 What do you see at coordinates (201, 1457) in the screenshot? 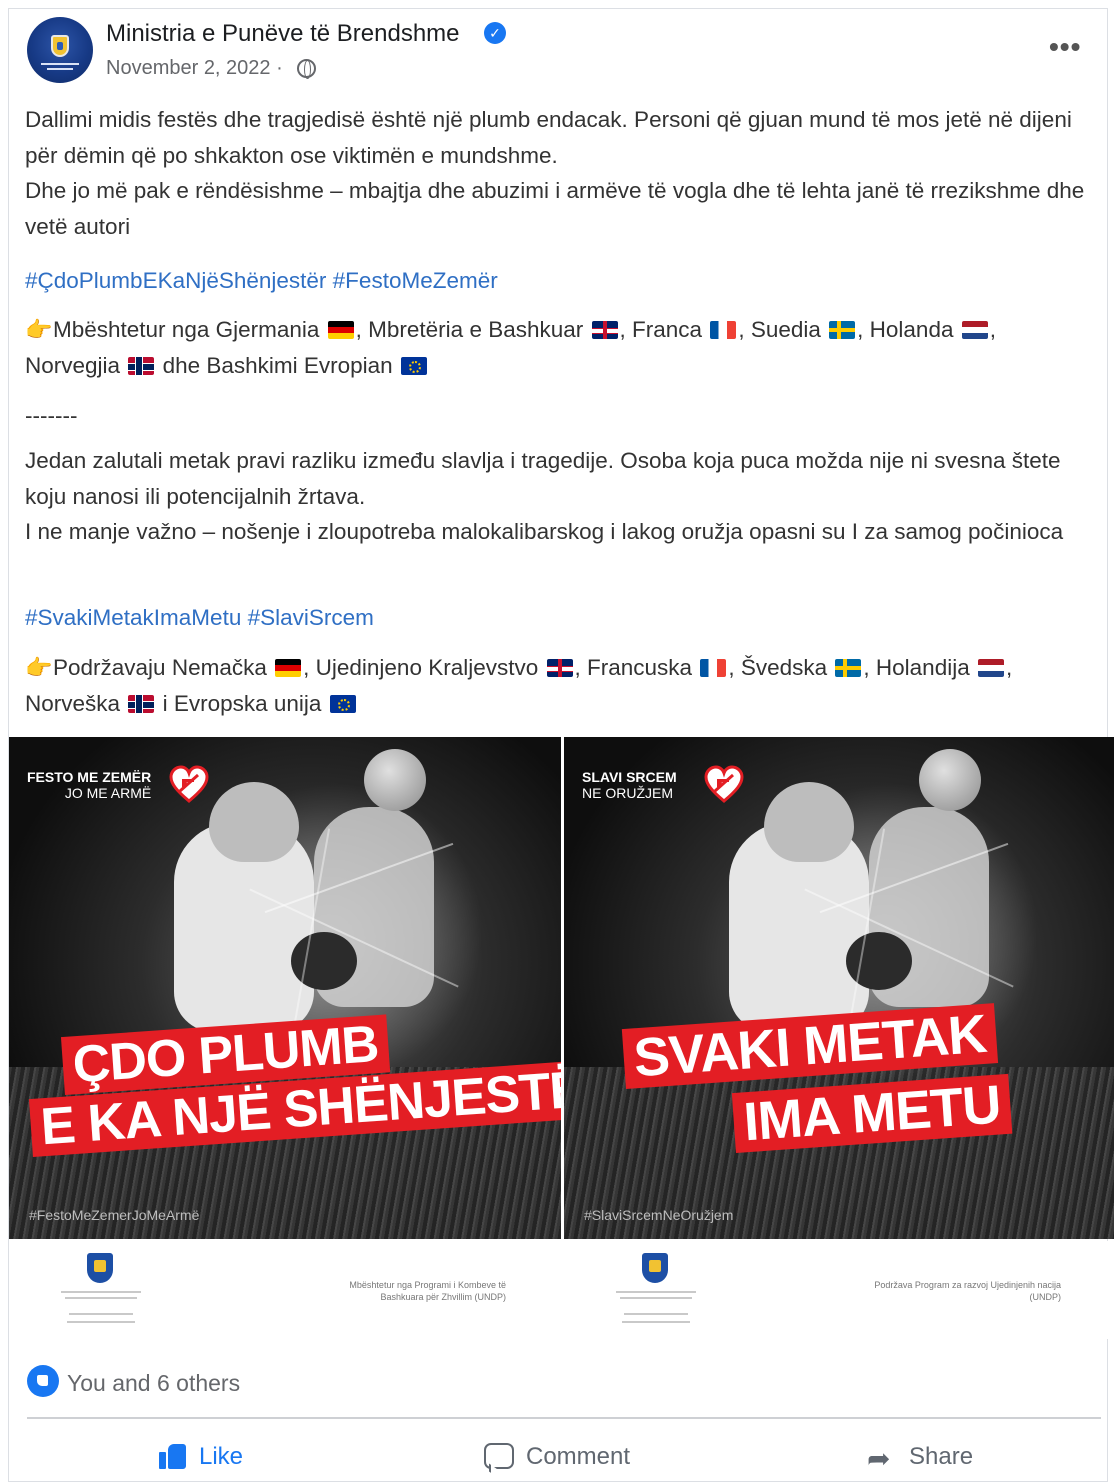
I see `like-button: Like` at bounding box center [201, 1457].